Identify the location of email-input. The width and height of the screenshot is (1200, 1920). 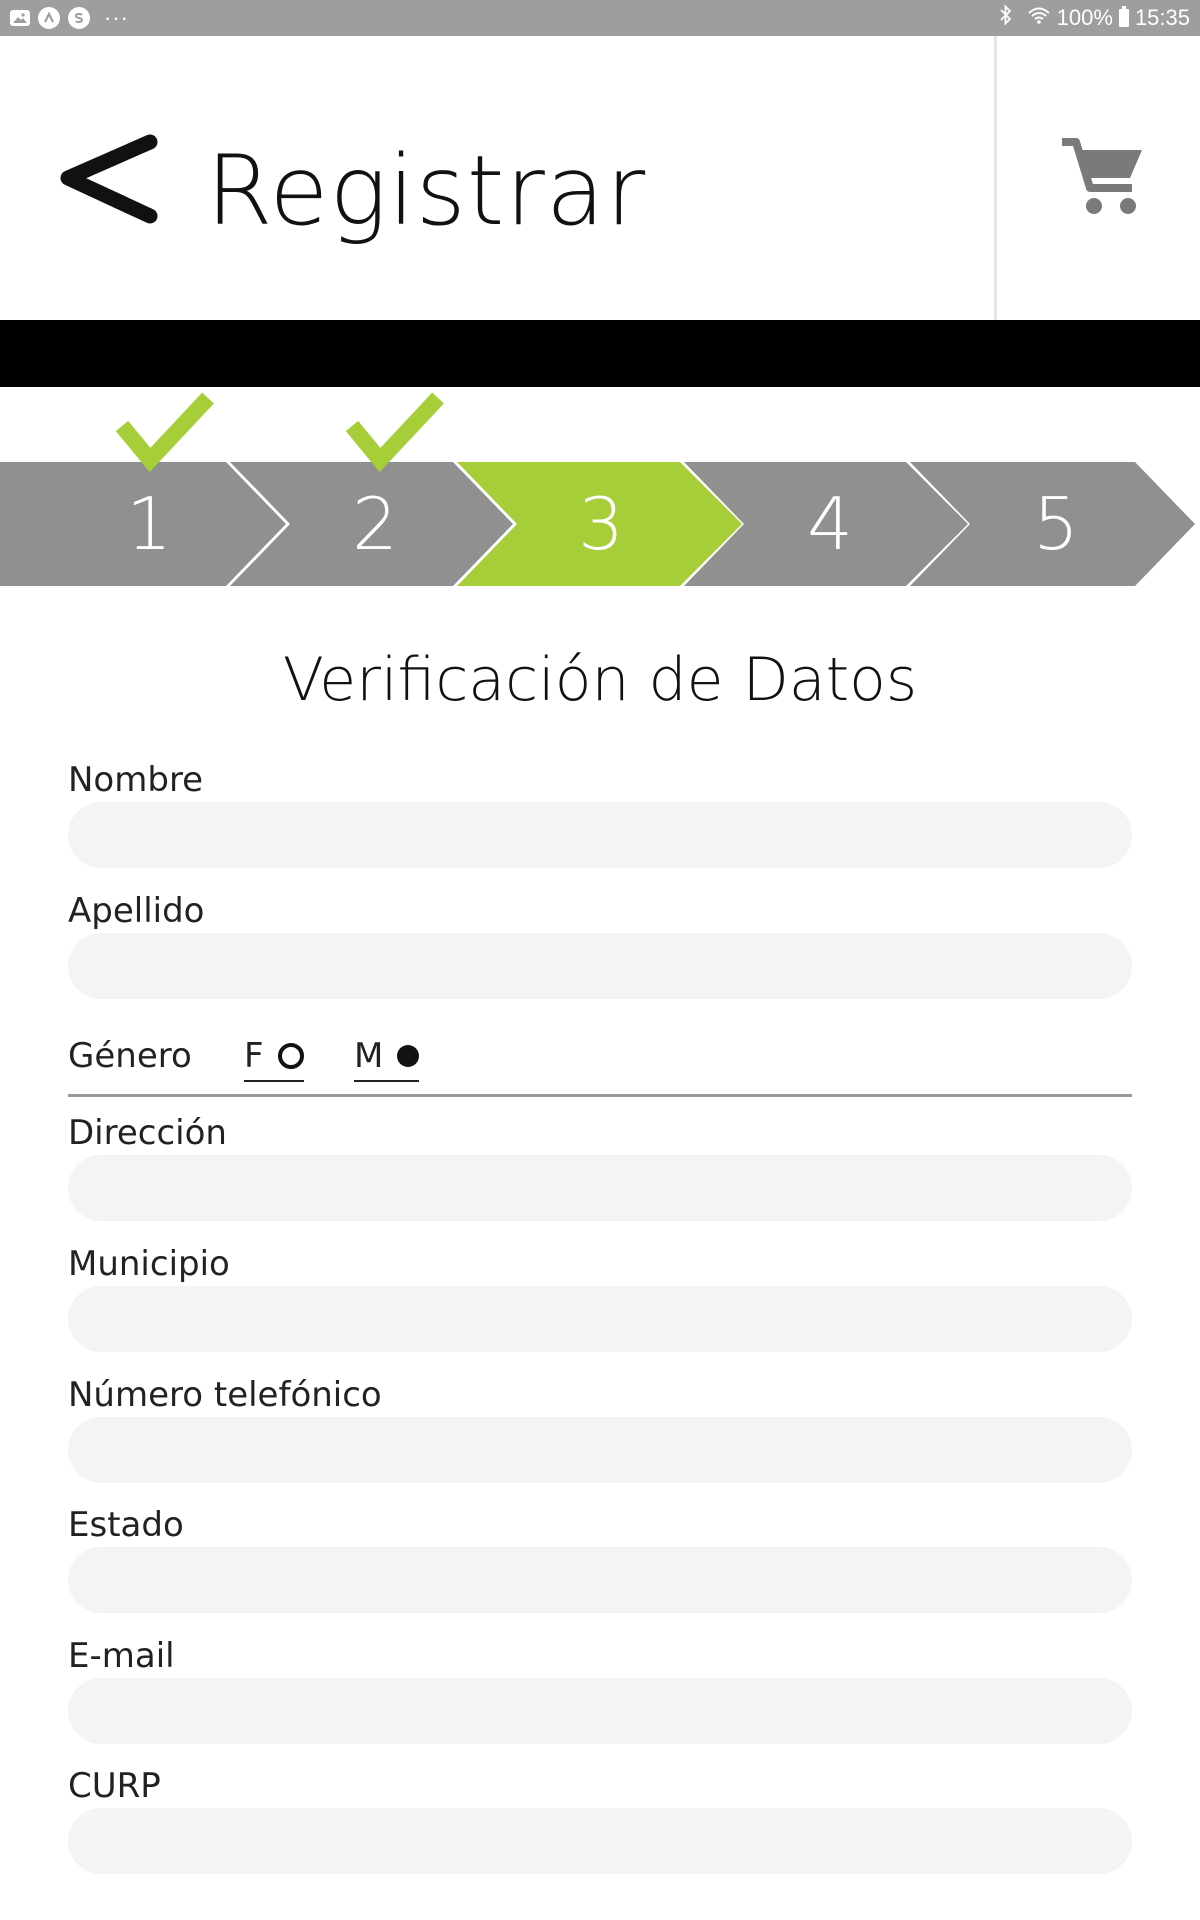
(600, 1711).